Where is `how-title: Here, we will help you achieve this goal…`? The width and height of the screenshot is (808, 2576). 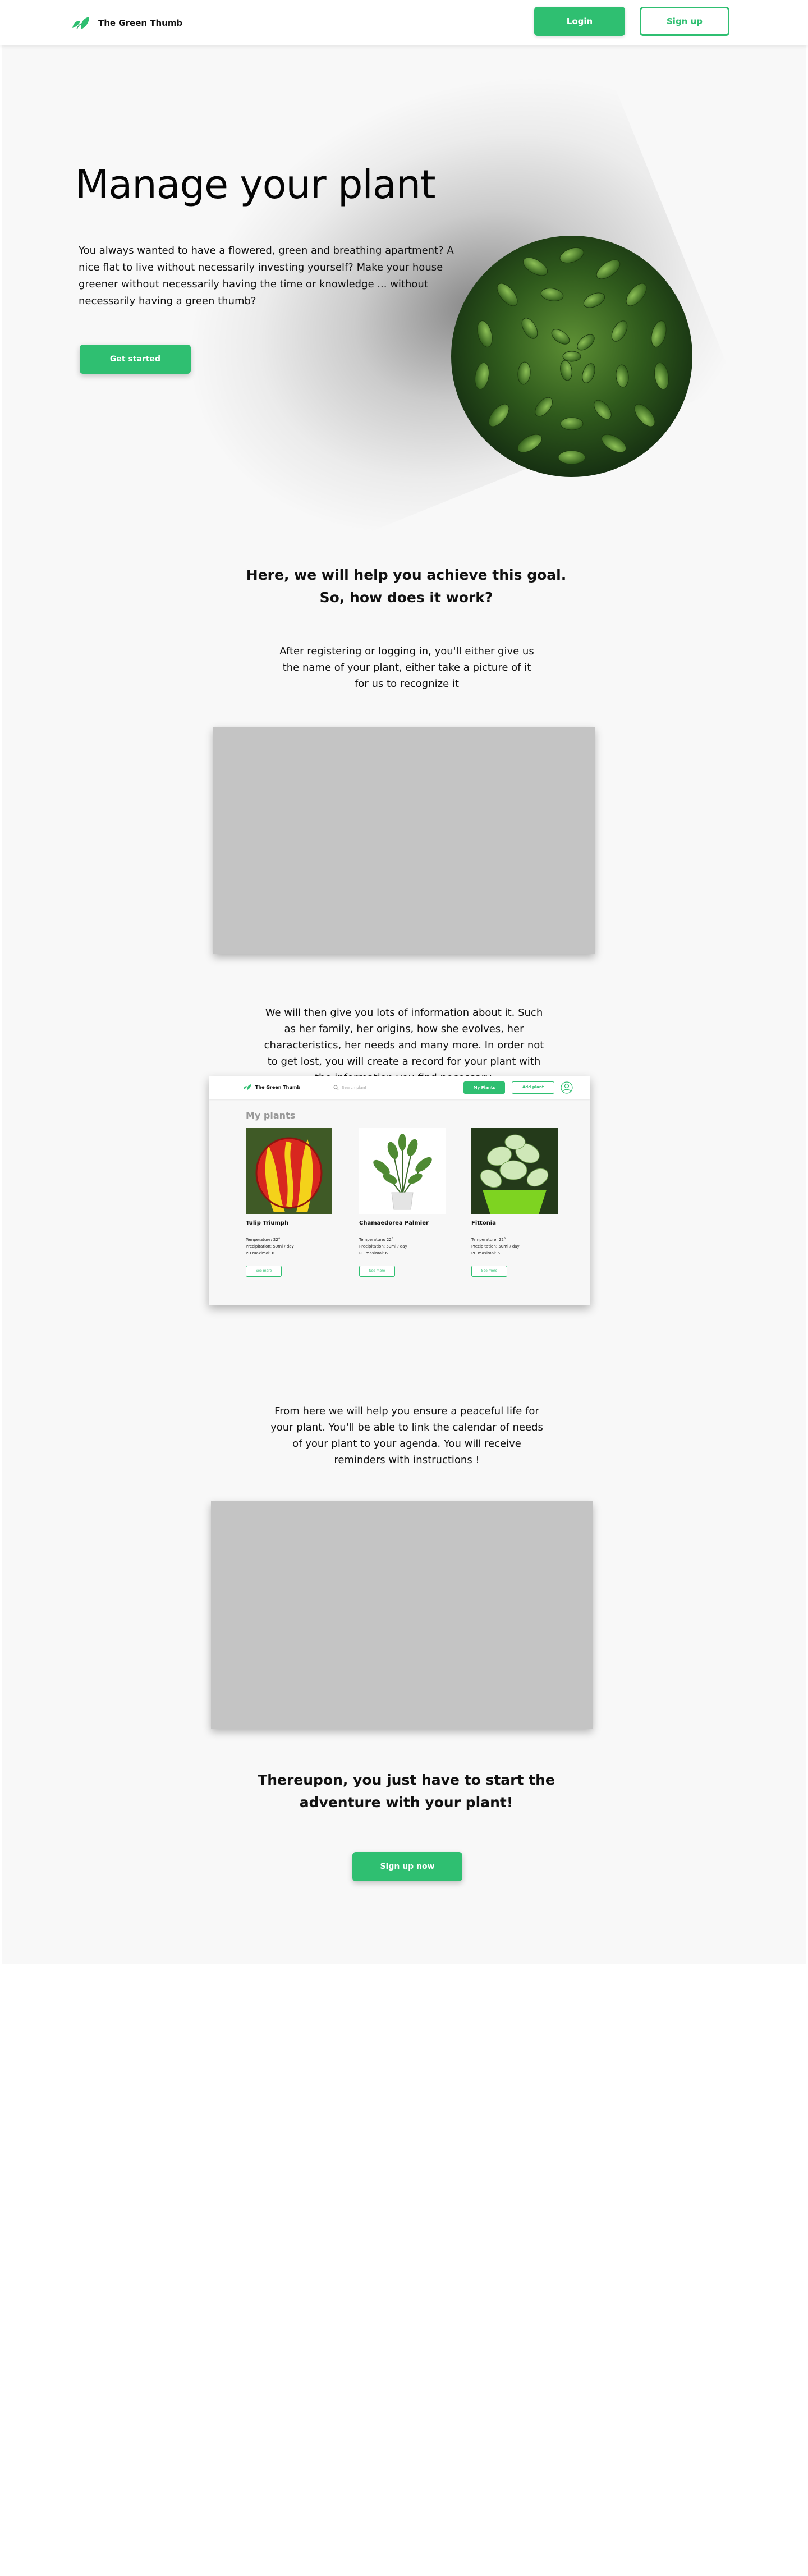 how-title: Here, we will help you achieve this goal… is located at coordinates (406, 586).